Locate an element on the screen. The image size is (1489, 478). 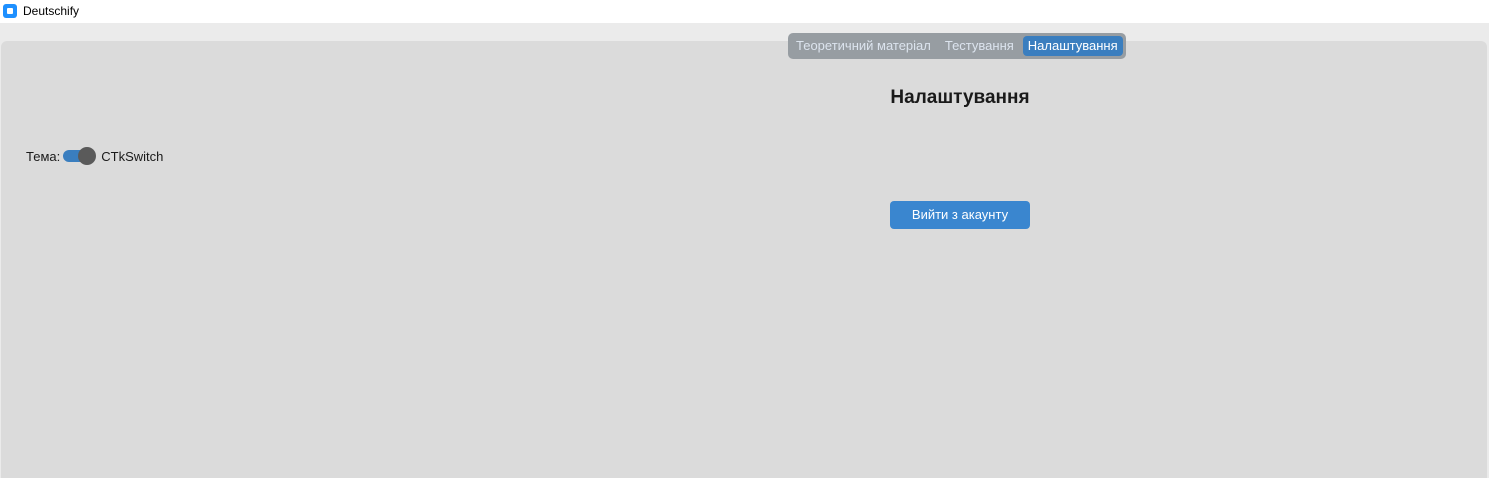
logout-button: Вийти з акаунту is located at coordinates (960, 215).